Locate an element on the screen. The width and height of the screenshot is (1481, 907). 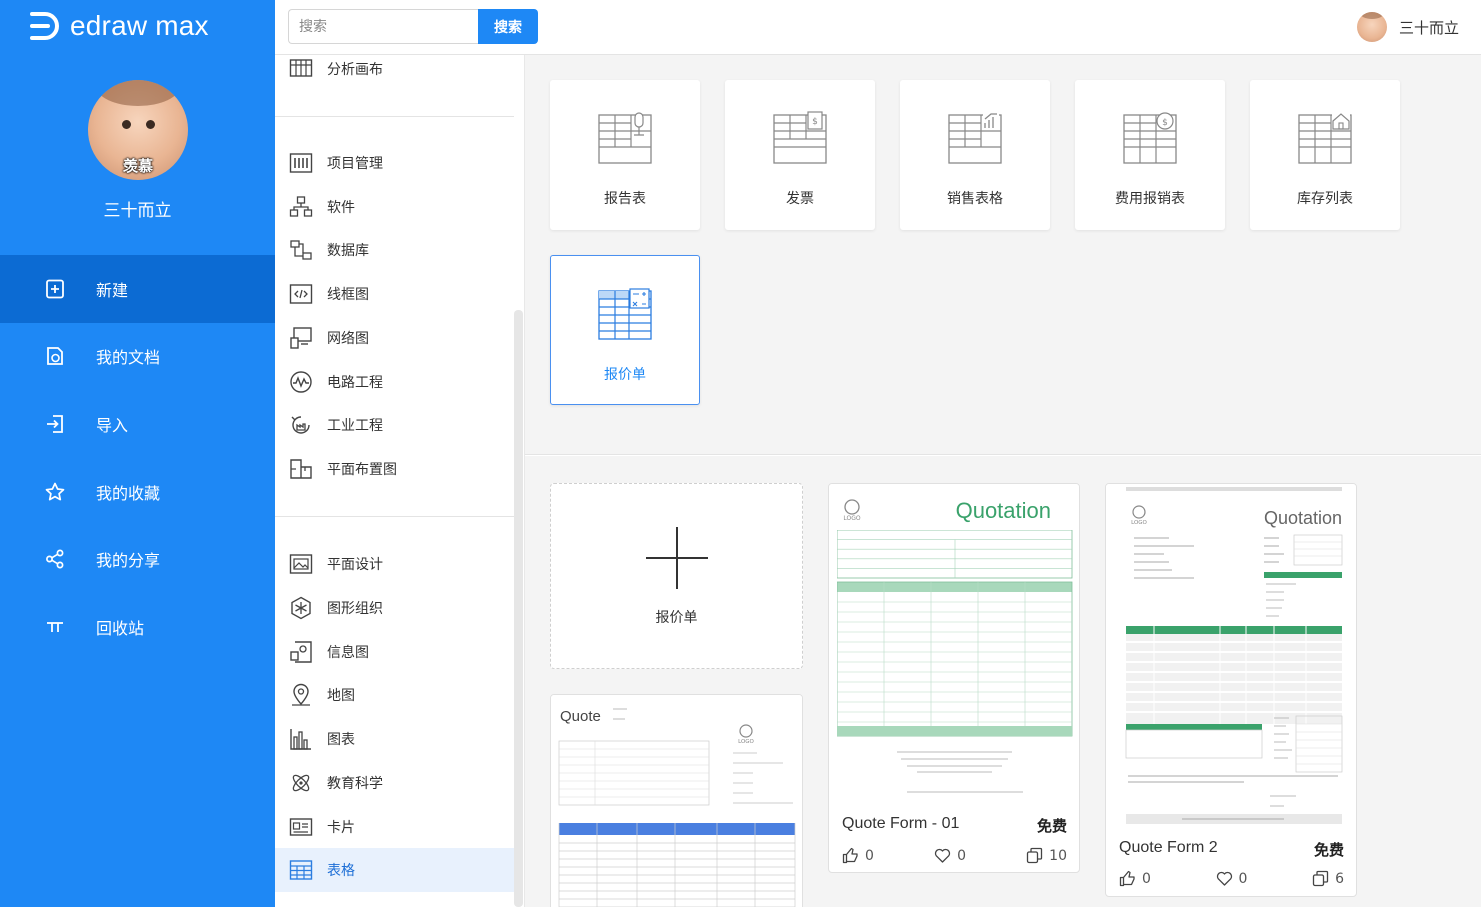
category-scrollbar is located at coordinates (518, 608).